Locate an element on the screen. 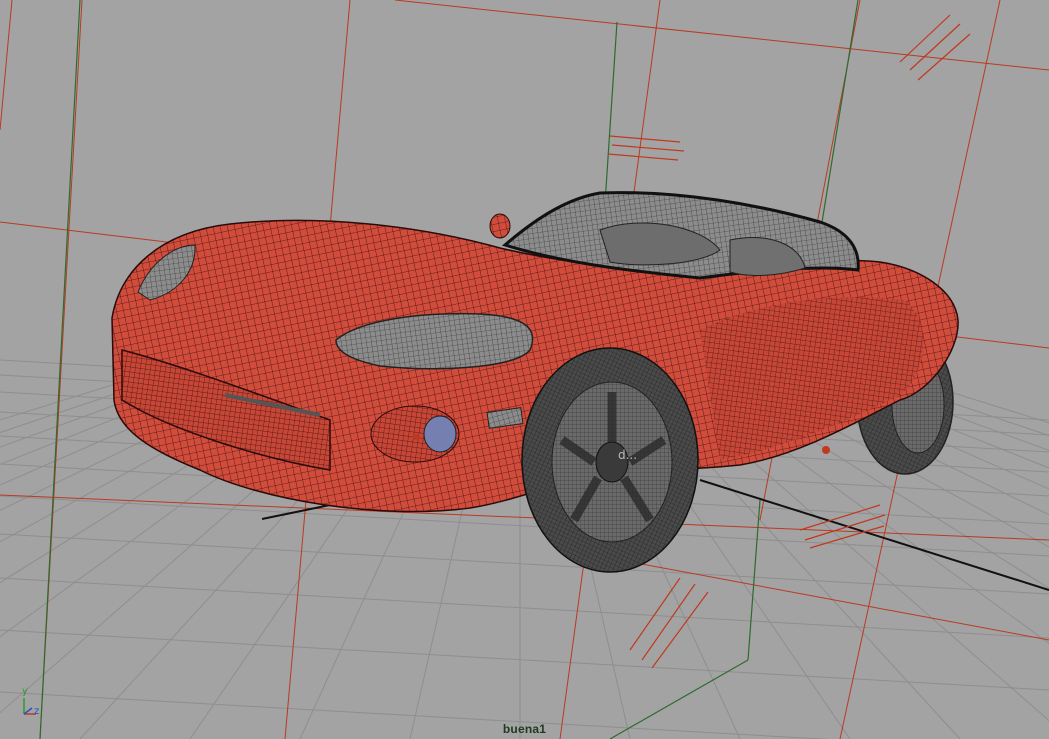  axis-z-label: z is located at coordinates (37, 711).